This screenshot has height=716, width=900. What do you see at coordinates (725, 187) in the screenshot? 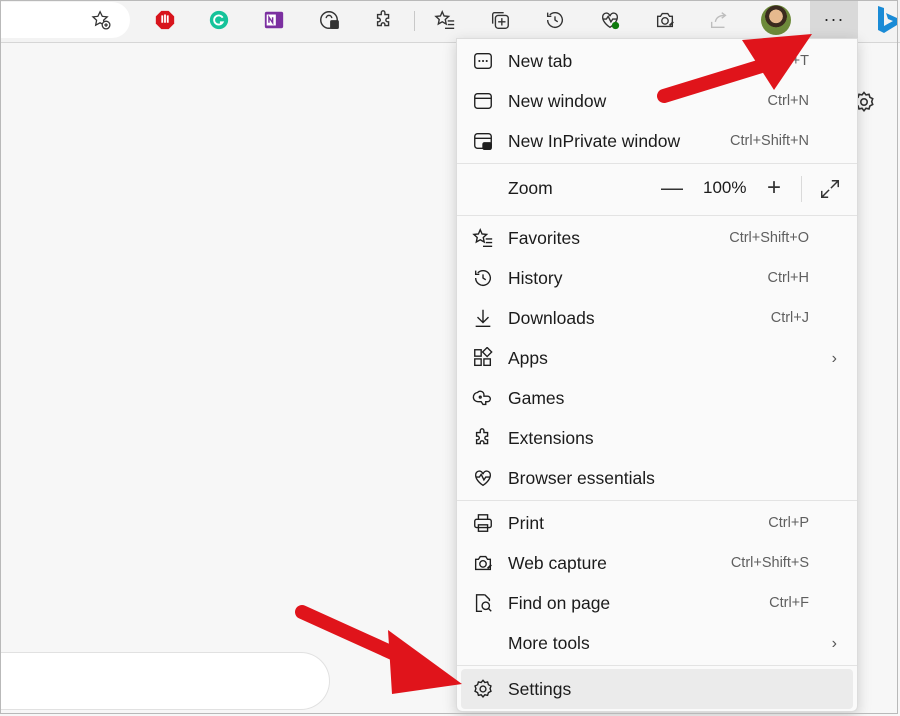
I see `zoom-value: 100%` at bounding box center [725, 187].